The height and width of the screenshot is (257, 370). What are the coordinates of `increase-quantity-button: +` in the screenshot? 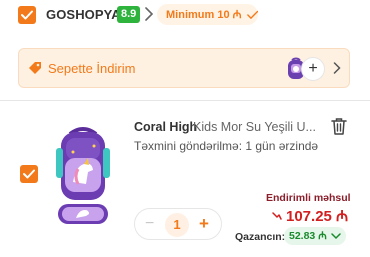 It's located at (204, 224).